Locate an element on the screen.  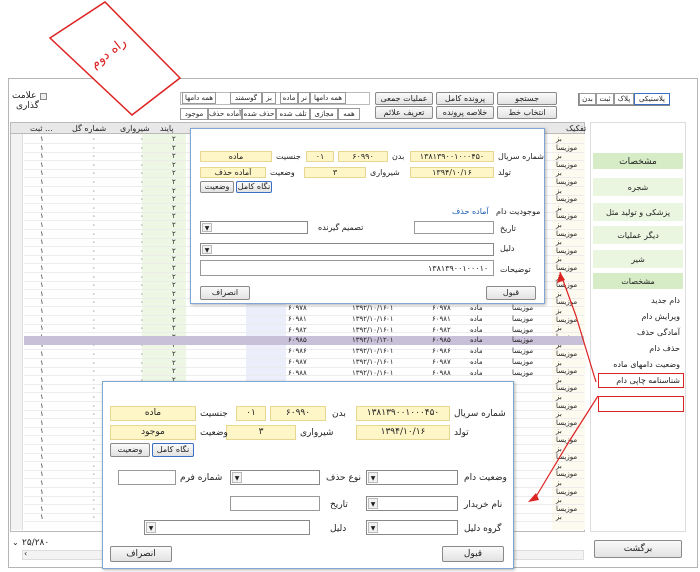
full-file-button: پرونده کامل is located at coordinates (465, 98).